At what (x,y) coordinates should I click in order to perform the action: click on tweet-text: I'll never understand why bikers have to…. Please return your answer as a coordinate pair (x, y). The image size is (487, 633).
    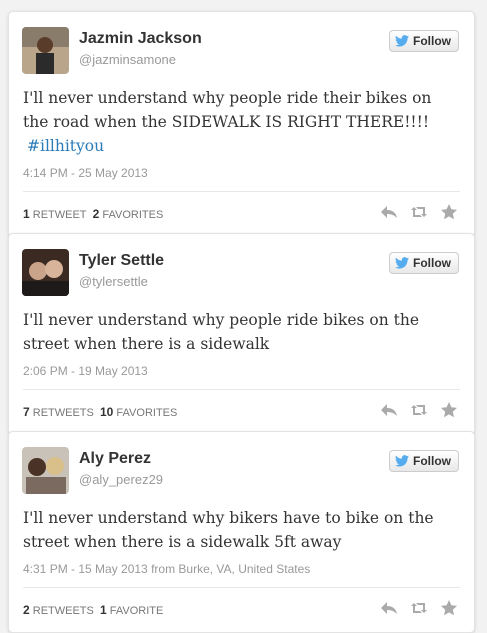
    Looking at the image, I should click on (241, 530).